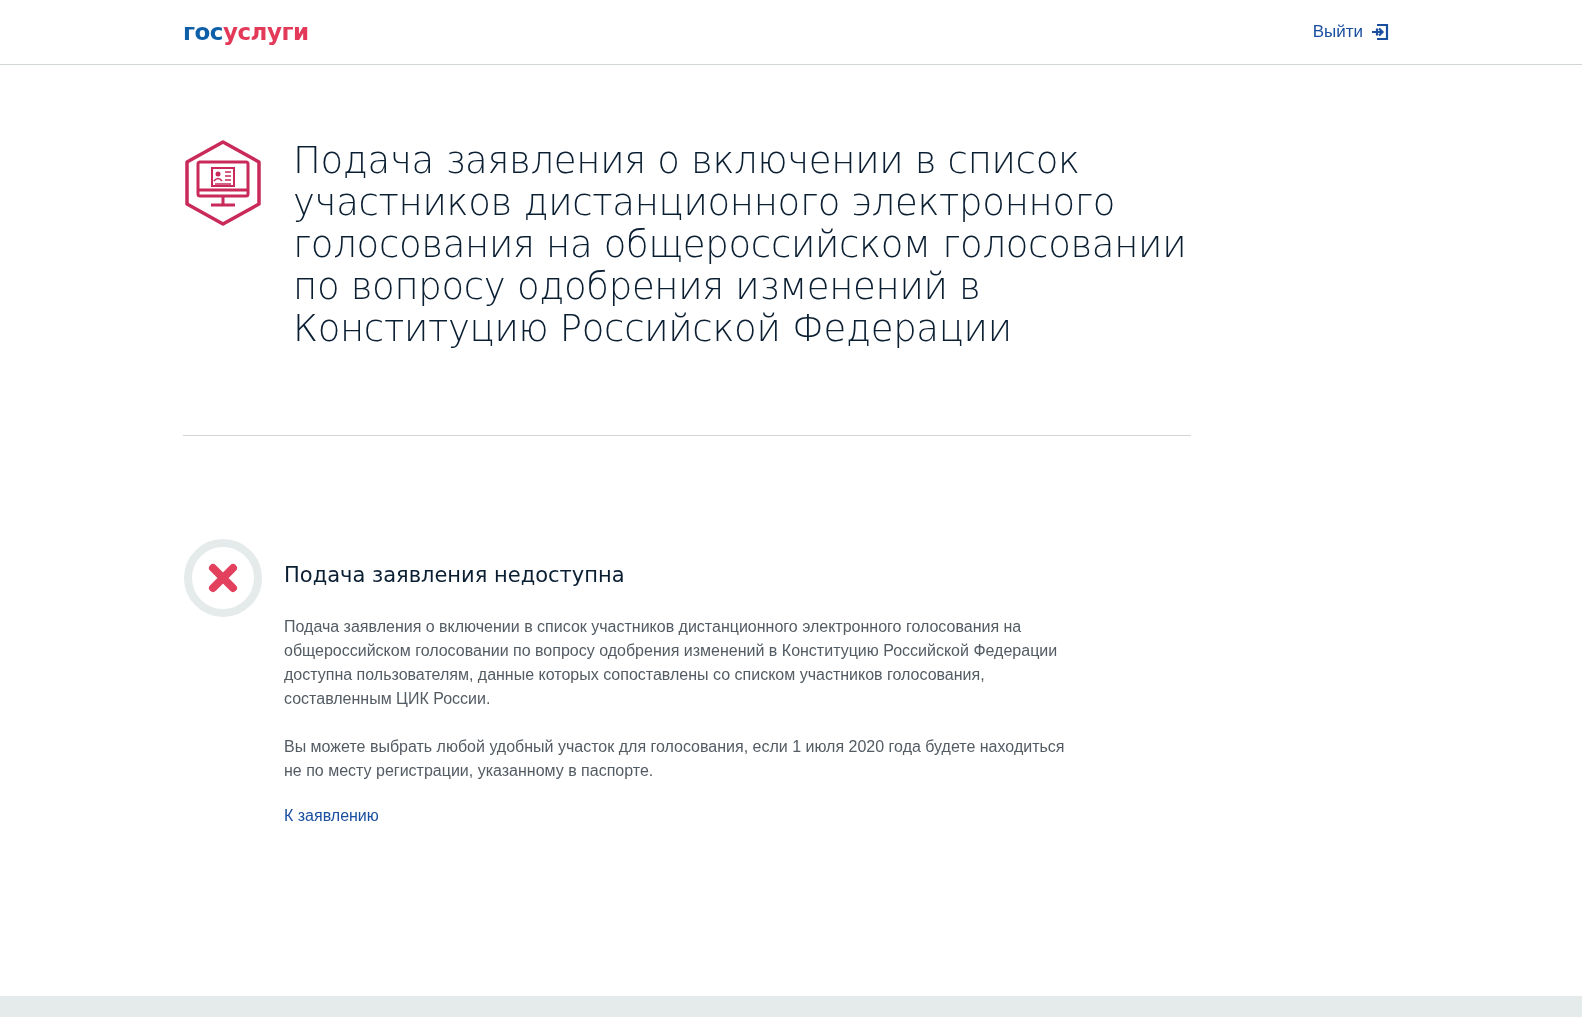  Describe the element at coordinates (740, 245) in the screenshot. I see `page-title: Подача заявления о включении в список участников дистанционного электронного голосования на общероссийском голосовании по вопросу одобрения изменений в Конституцию Российской Федерации` at that location.